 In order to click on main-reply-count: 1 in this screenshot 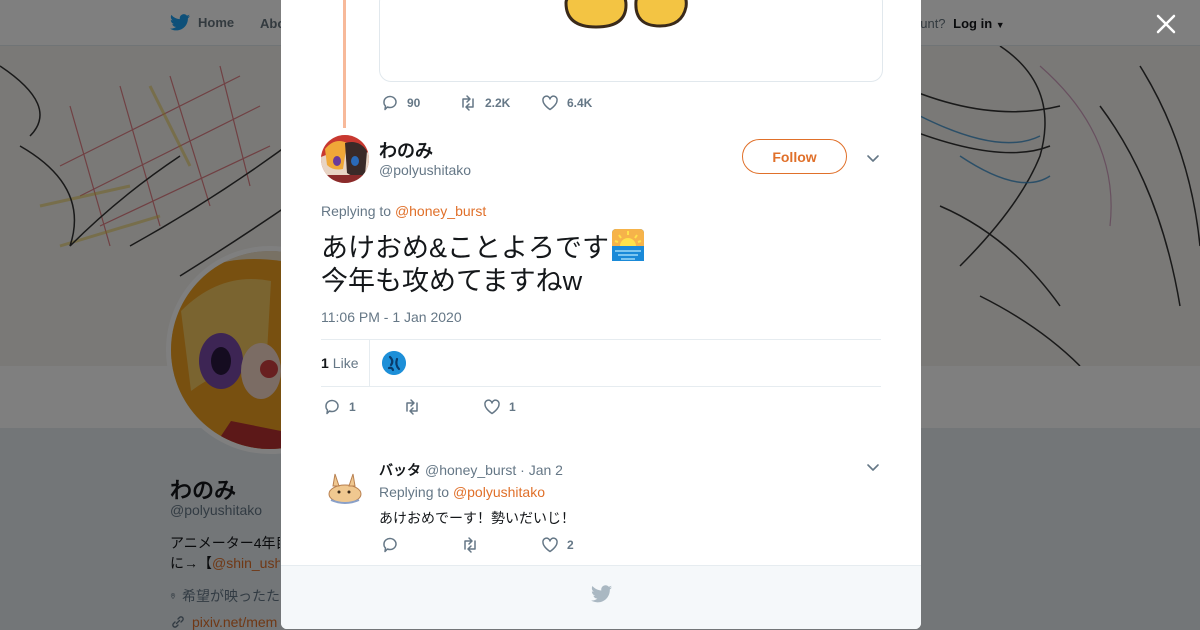, I will do `click(352, 407)`.